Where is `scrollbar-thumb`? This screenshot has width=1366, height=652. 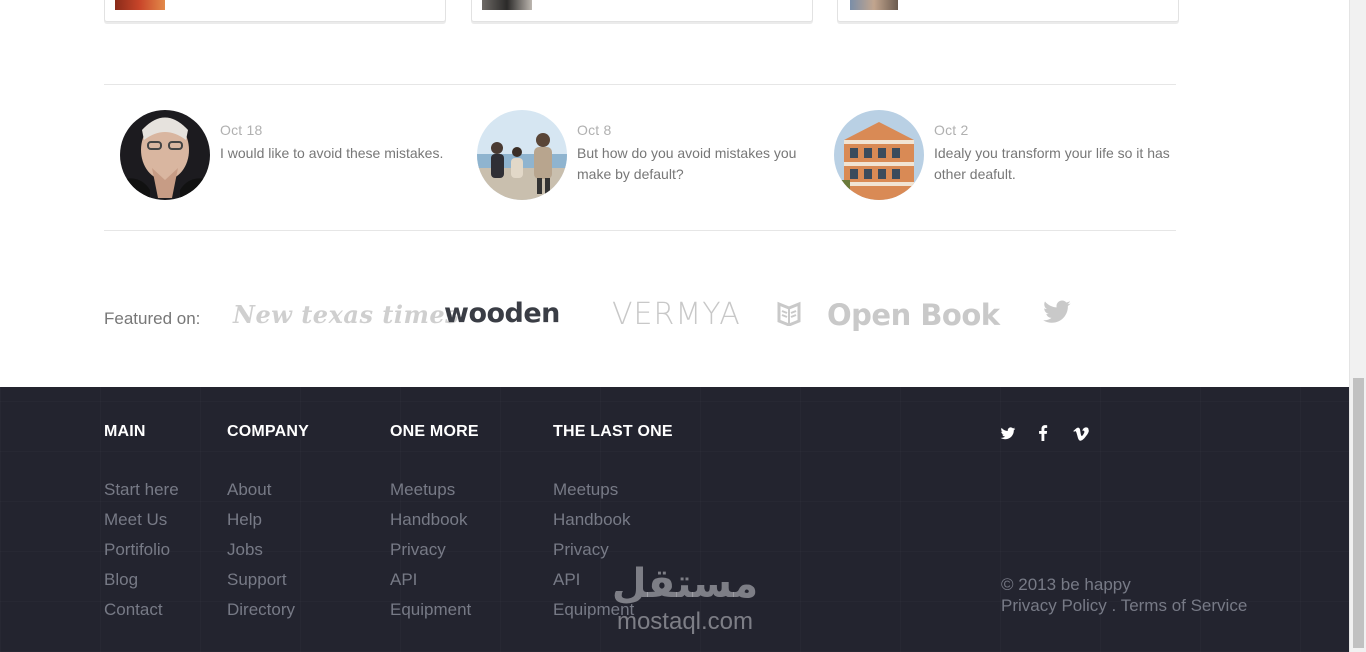 scrollbar-thumb is located at coordinates (1358, 513).